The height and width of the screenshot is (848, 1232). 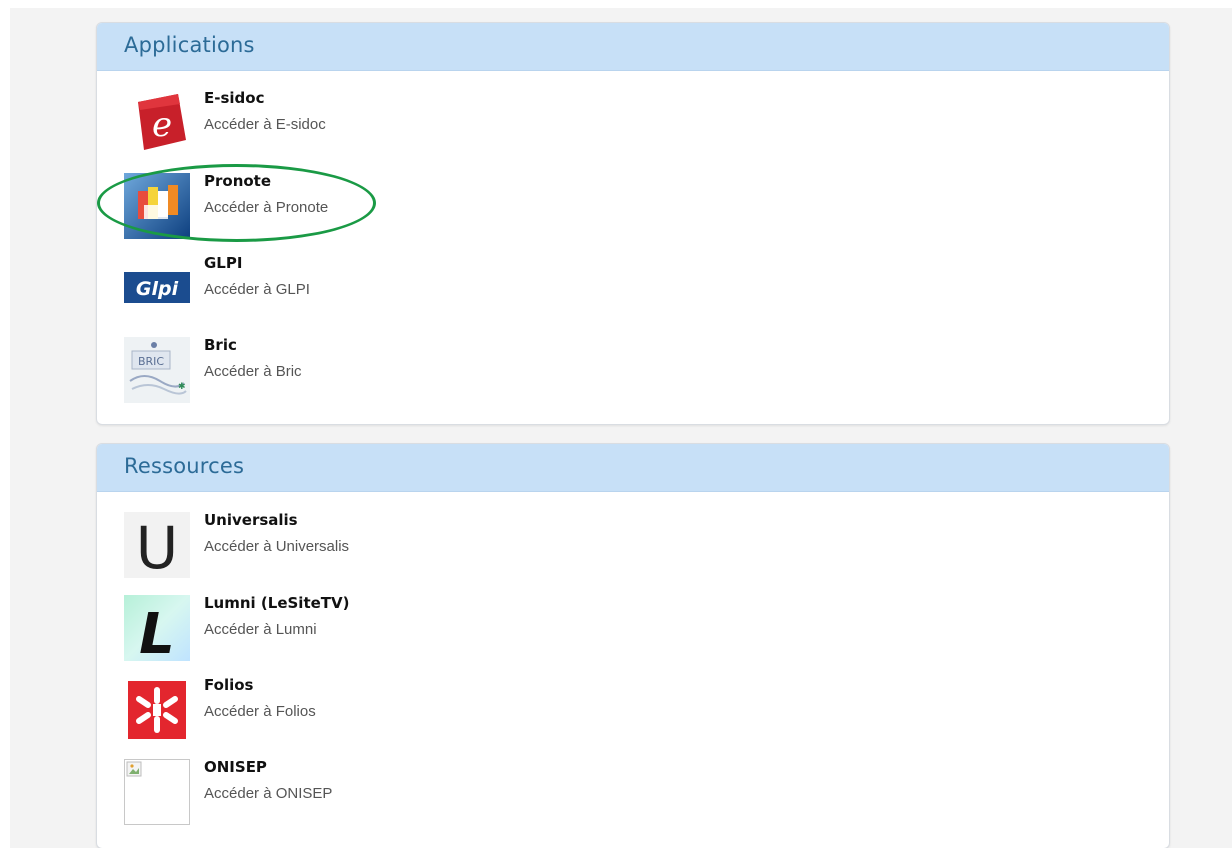 What do you see at coordinates (223, 263) in the screenshot?
I see `item-name: GLPI` at bounding box center [223, 263].